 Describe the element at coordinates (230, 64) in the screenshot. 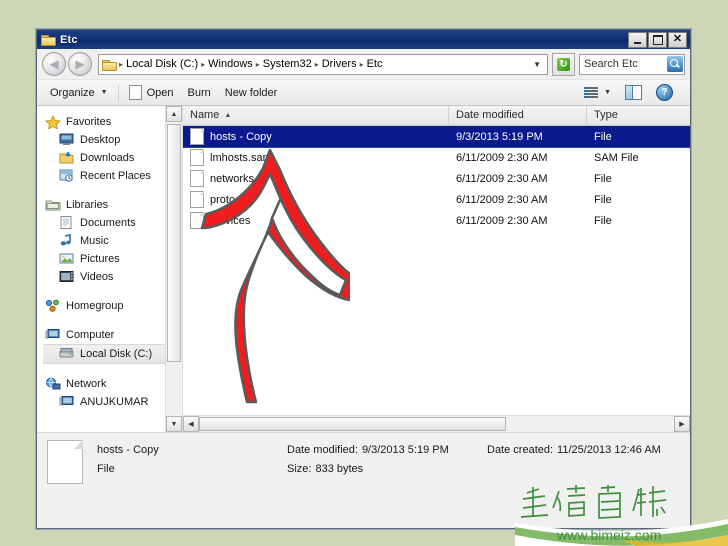

I see `breadcrumb-item-windows: Windows` at that location.